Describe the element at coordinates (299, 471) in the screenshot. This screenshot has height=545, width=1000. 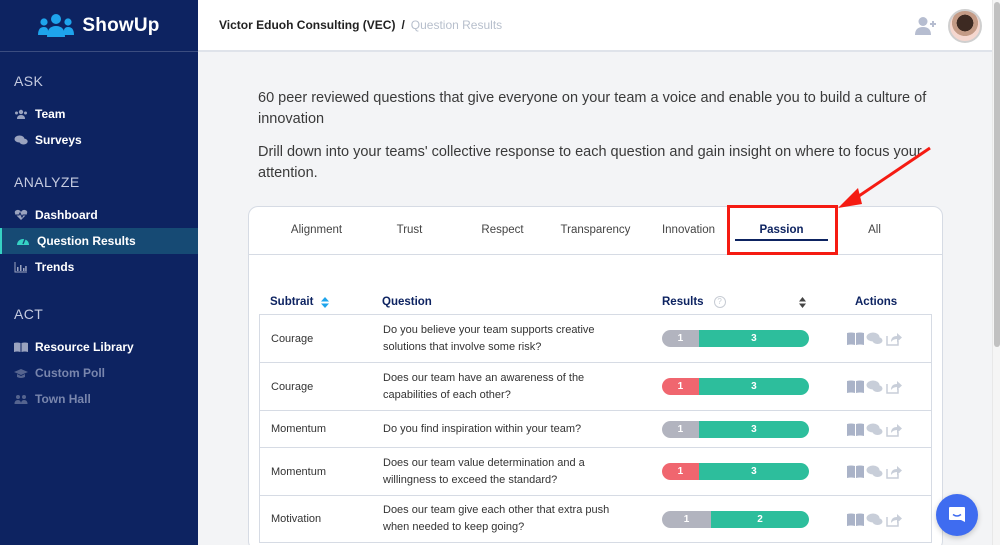
I see `subtrait-cell: Momentum` at that location.